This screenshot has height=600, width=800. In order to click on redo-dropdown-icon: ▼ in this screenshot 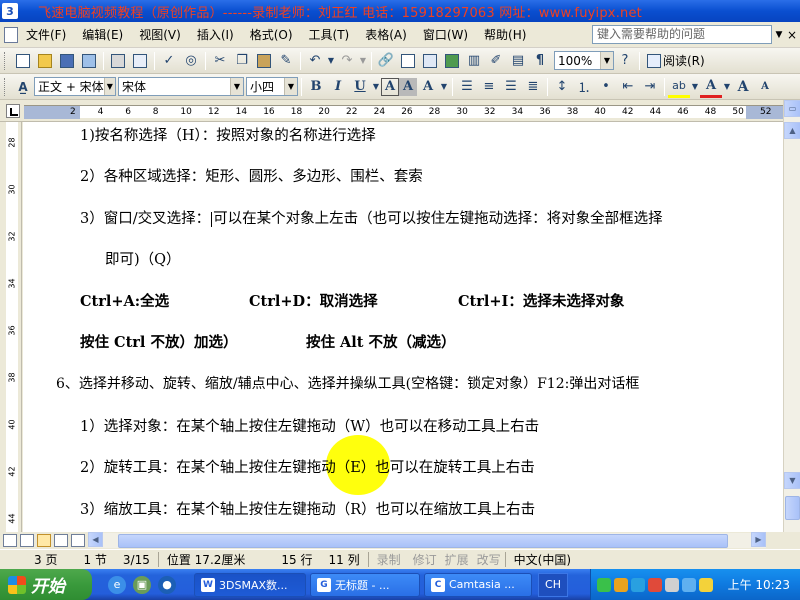, I will do `click(363, 61)`.